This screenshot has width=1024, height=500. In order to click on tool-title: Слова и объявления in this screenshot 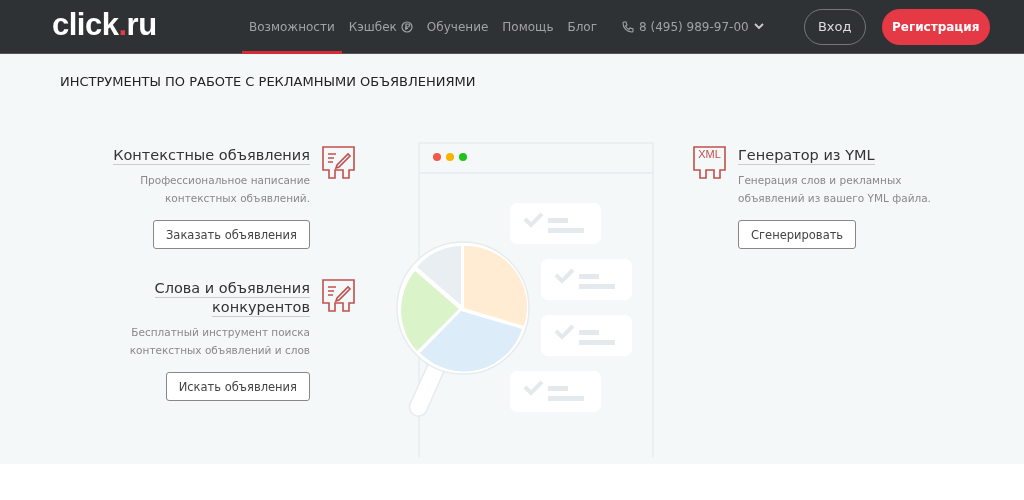, I will do `click(232, 288)`.